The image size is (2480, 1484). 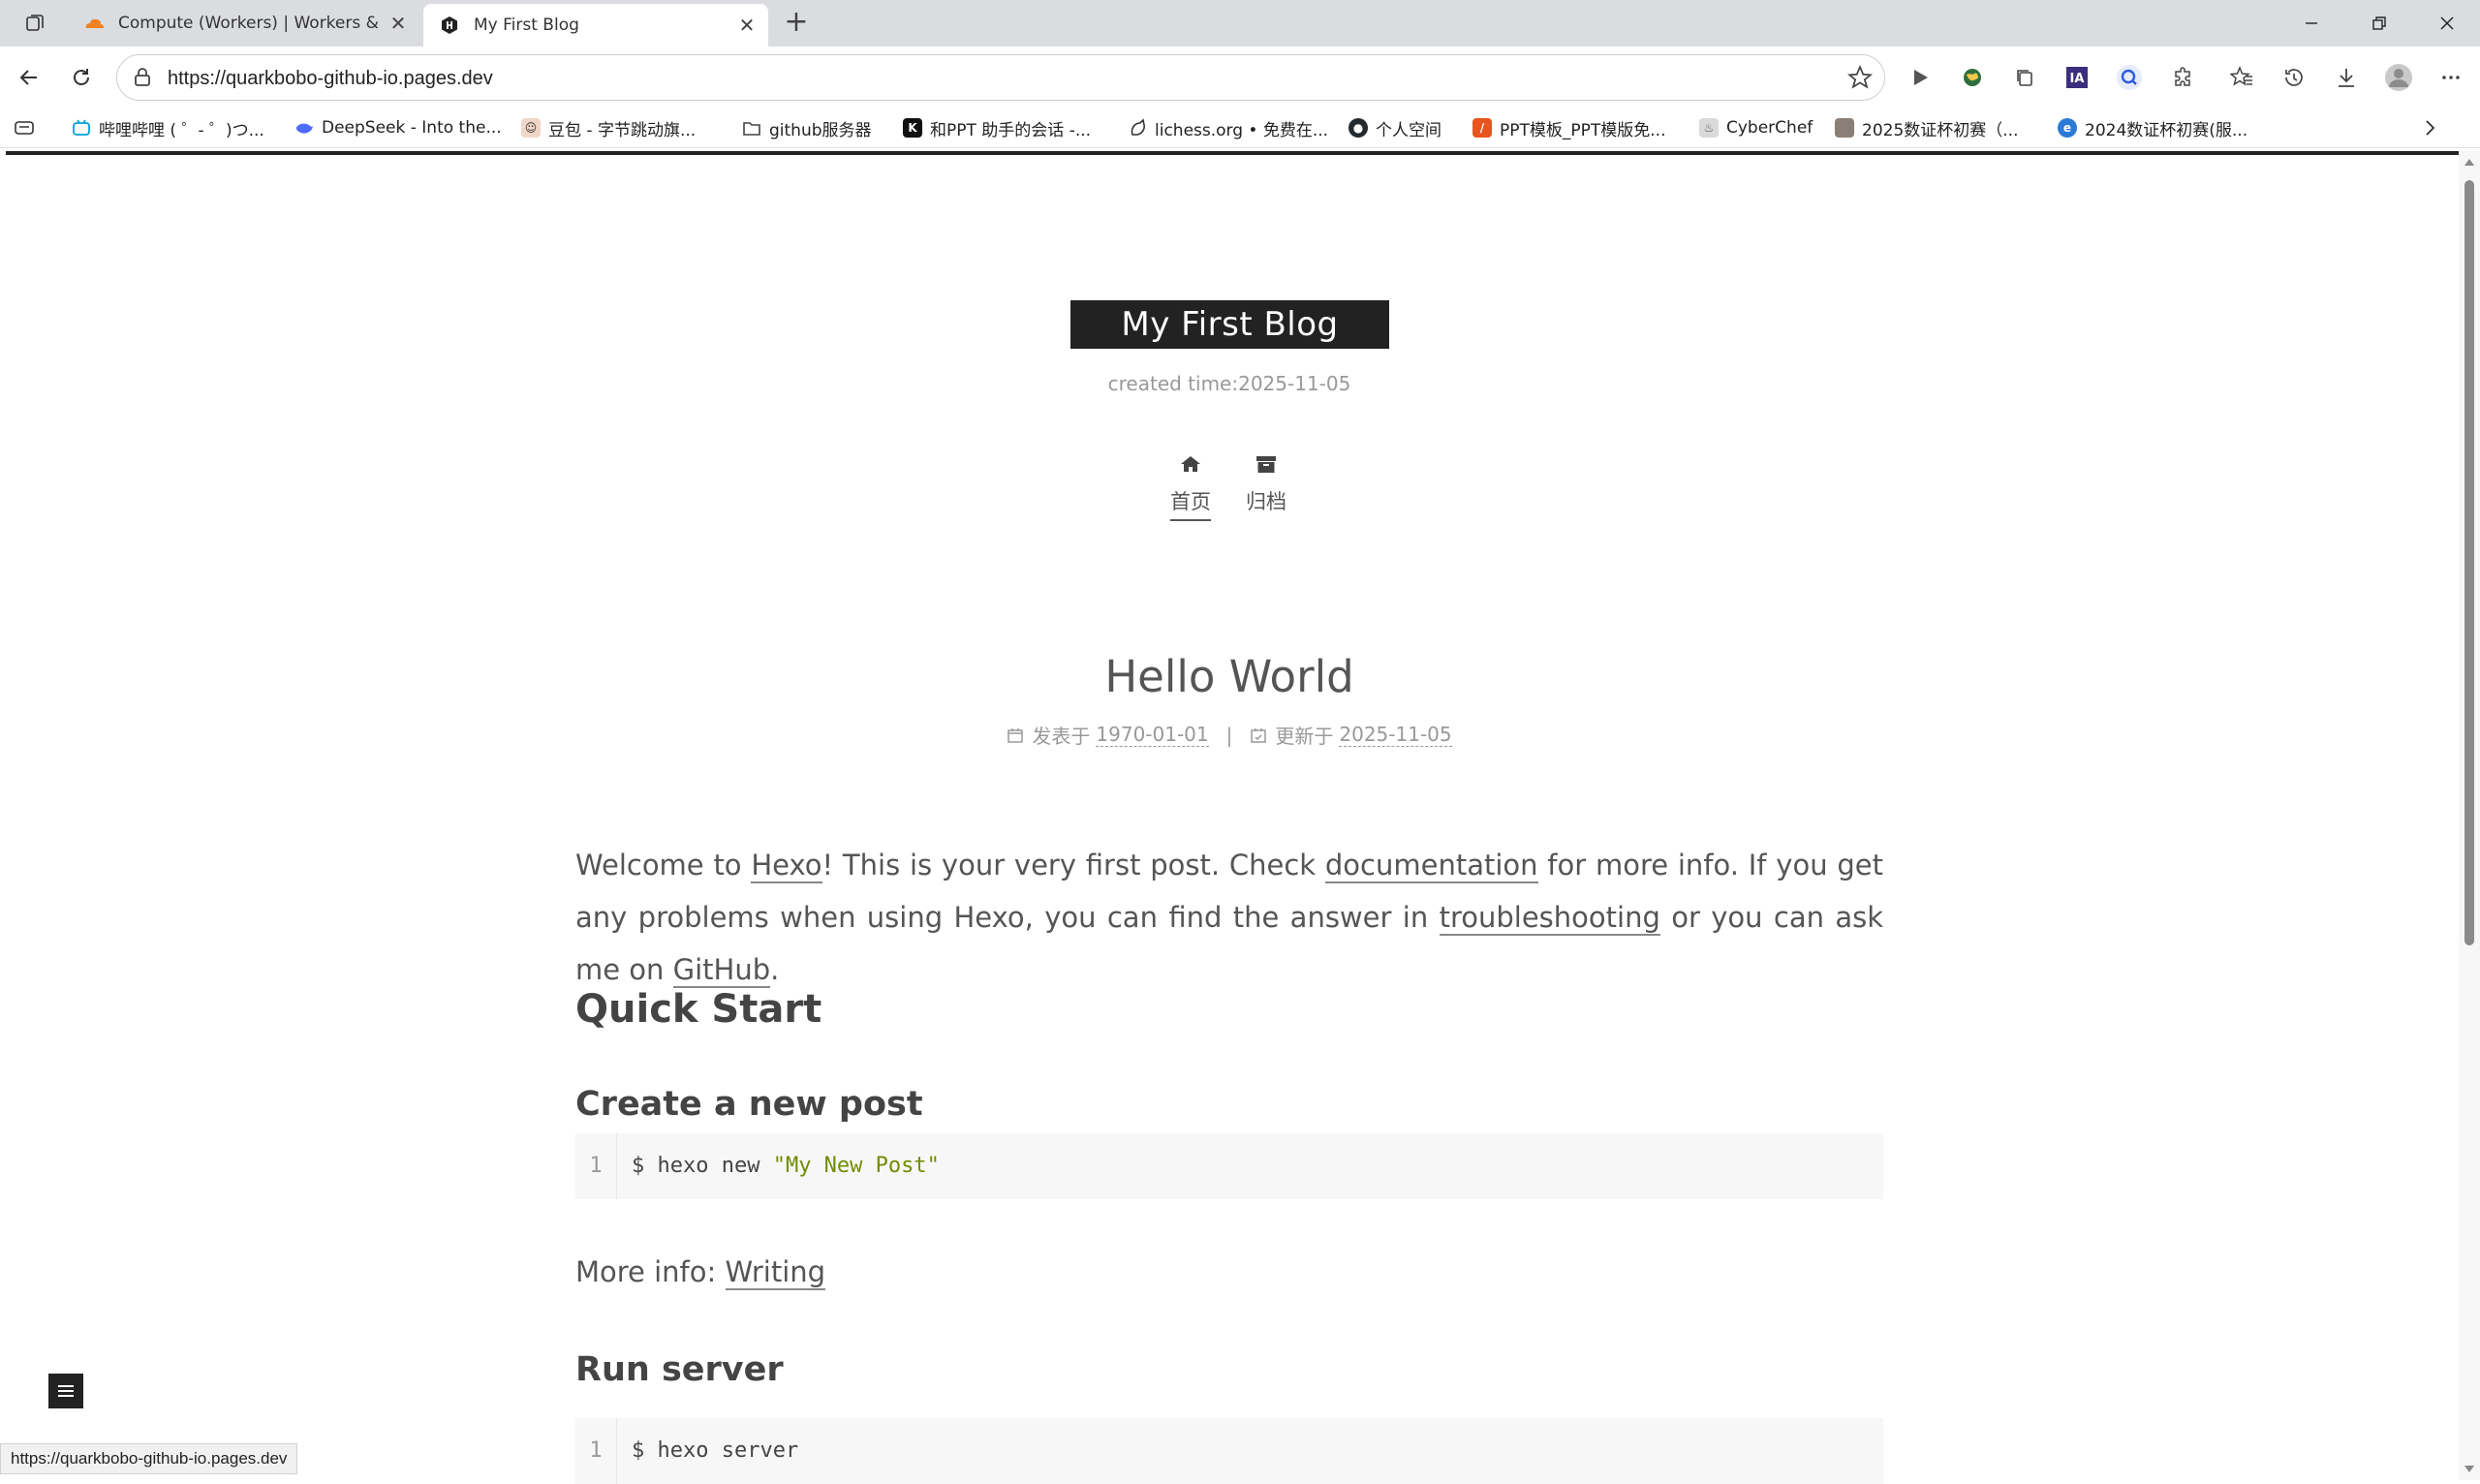 I want to click on ppt-icon: /, so click(x=1482, y=128).